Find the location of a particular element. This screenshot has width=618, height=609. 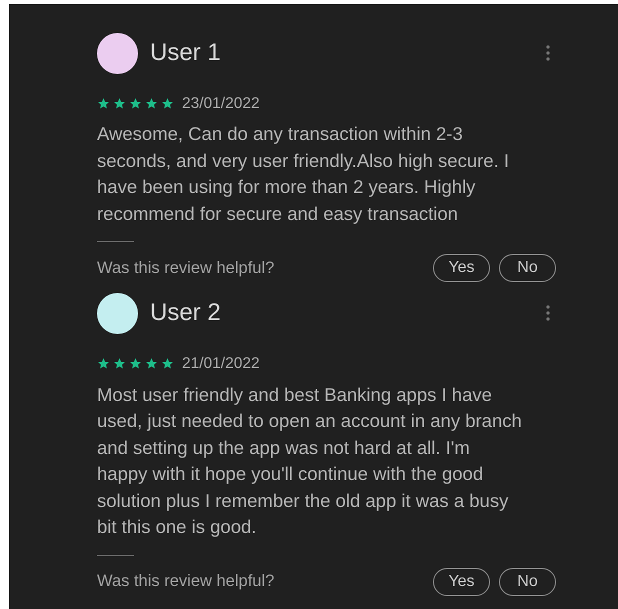

review-date: 21/01/2022 is located at coordinates (221, 364).